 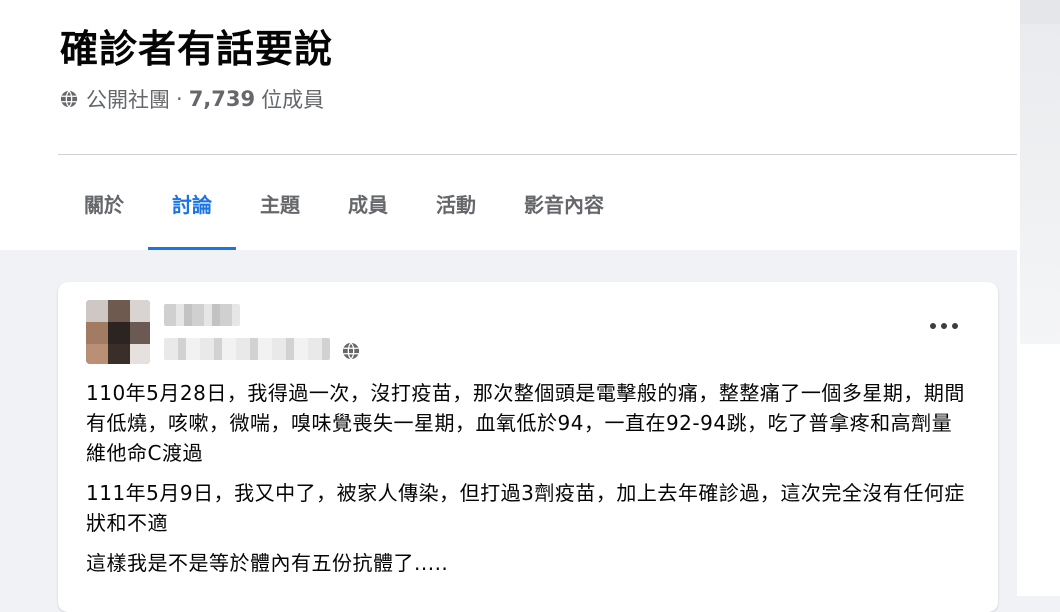 I want to click on group-privacy: 公開社團, so click(x=128, y=100).